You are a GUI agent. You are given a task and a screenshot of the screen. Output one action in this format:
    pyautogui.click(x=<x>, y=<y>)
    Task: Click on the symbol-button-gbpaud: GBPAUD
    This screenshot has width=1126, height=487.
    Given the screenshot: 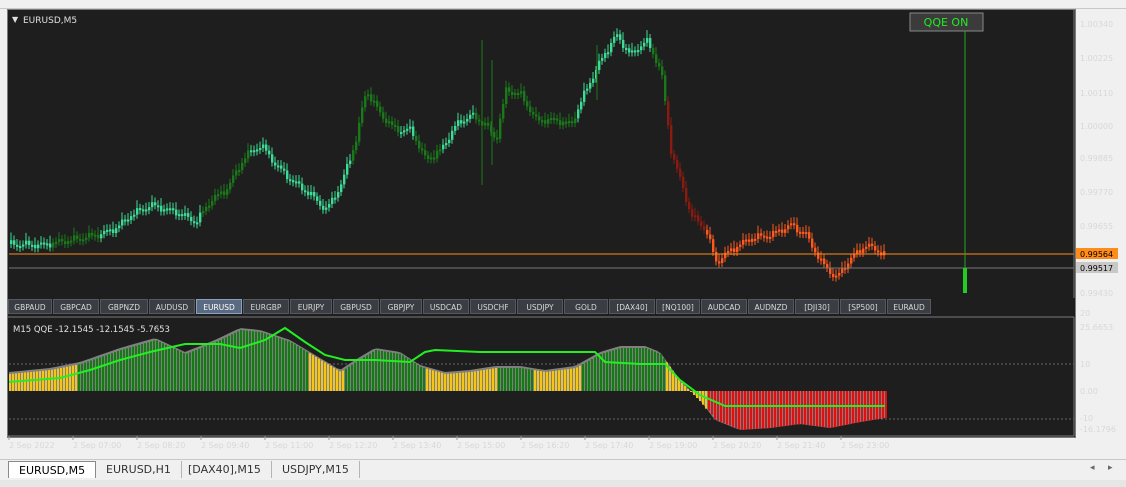 What is the action you would take?
    pyautogui.click(x=30, y=306)
    